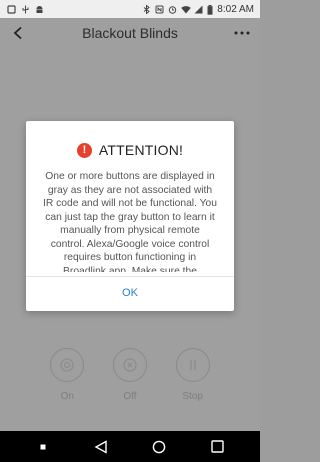 This screenshot has height=462, width=320. Describe the element at coordinates (172, 9) in the screenshot. I see `alarm-icon` at that location.